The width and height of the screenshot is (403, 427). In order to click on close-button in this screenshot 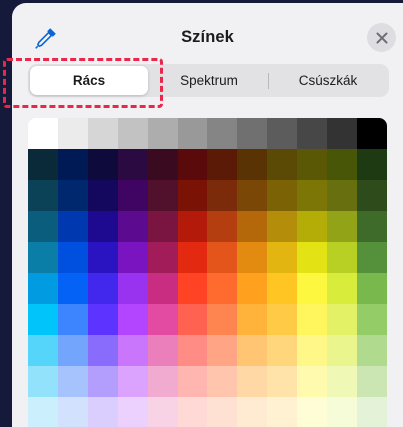, I will do `click(381, 37)`.